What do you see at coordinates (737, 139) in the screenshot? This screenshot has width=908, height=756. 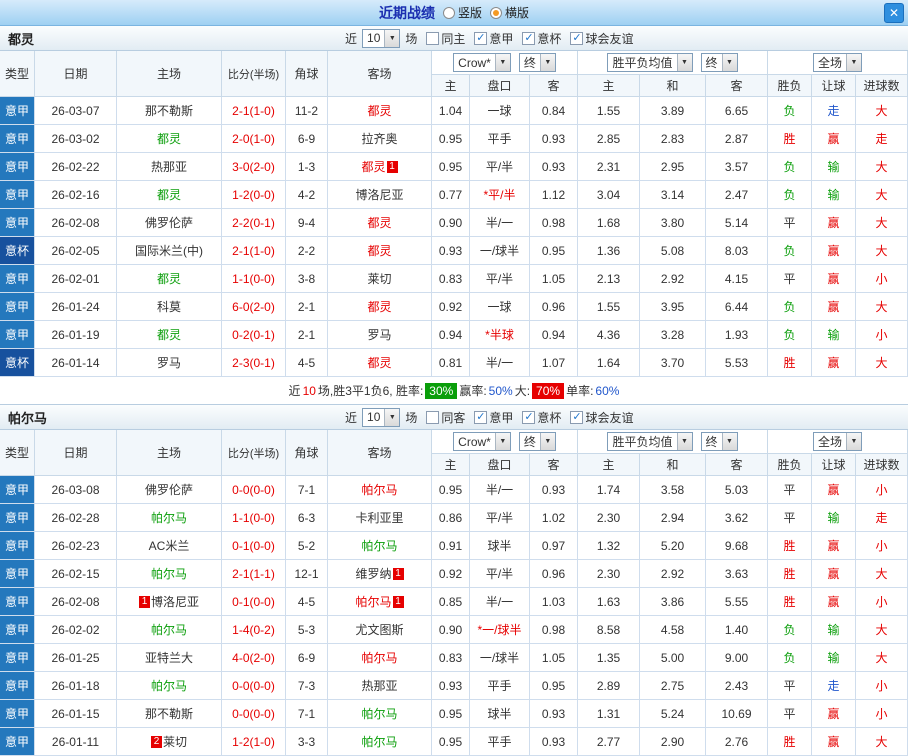 I see `avg-away-cell: 2.87` at bounding box center [737, 139].